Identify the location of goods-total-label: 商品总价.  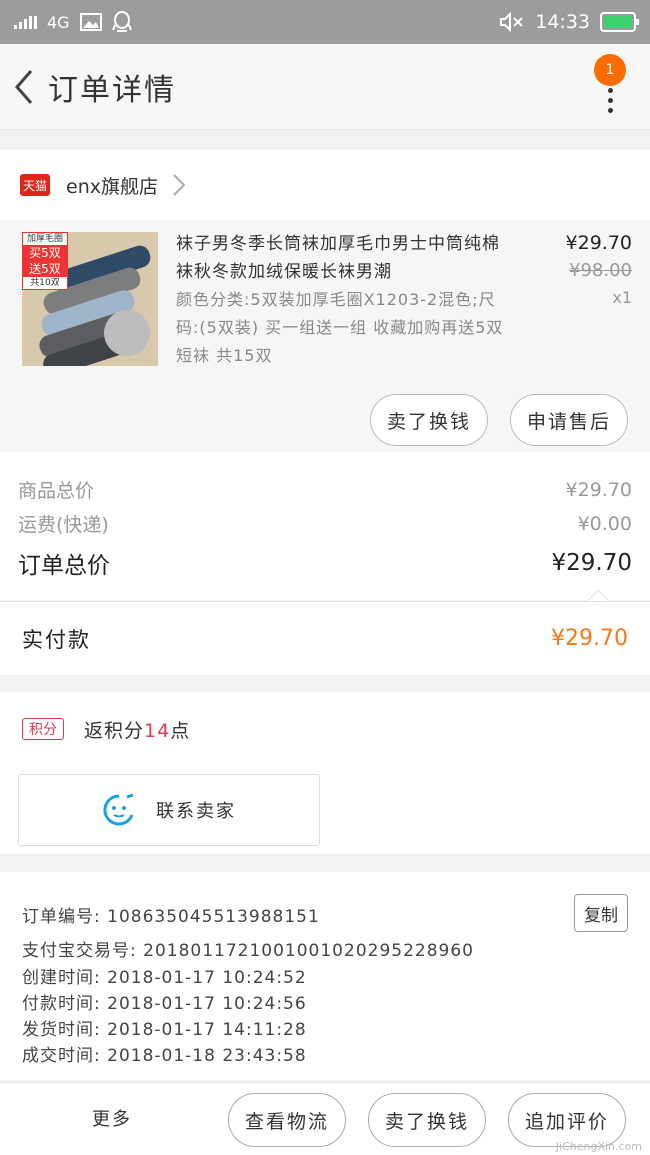
(56, 491).